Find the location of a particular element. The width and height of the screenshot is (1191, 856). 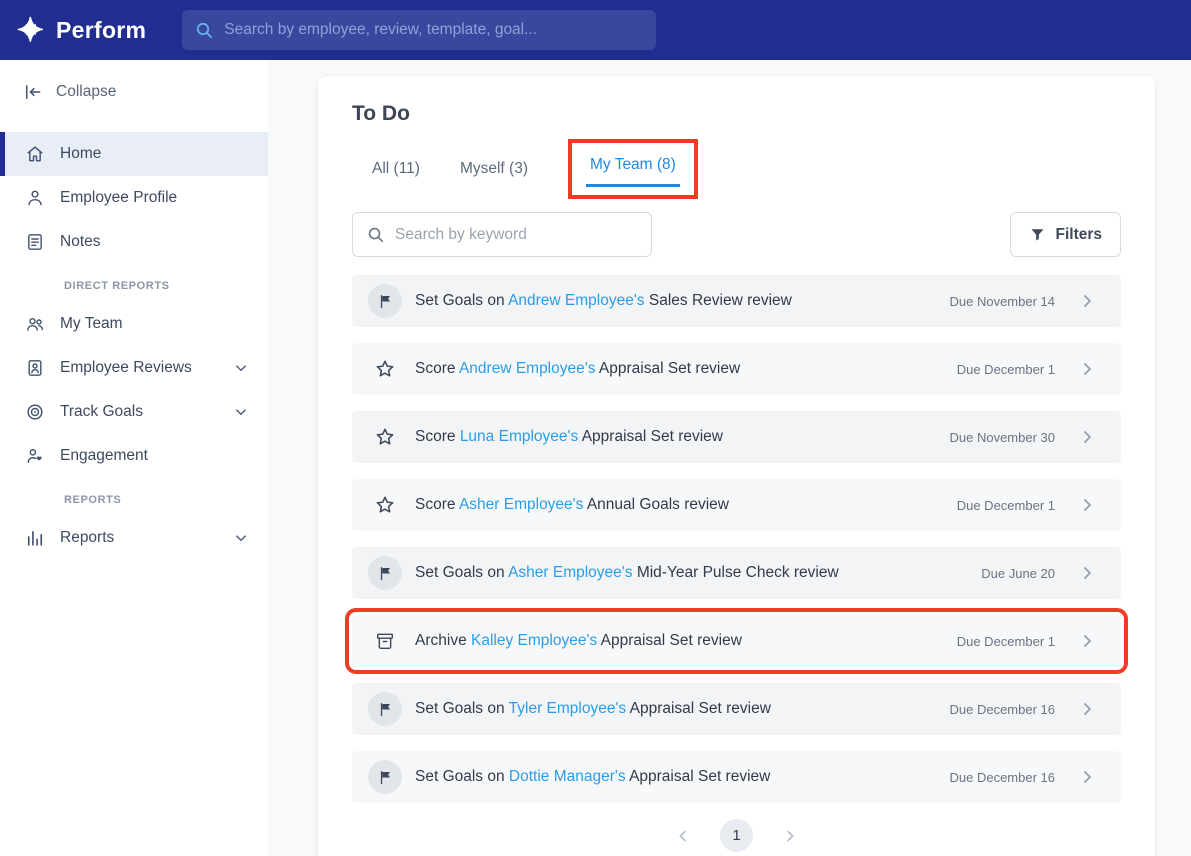

previous-page-icon is located at coordinates (683, 836).